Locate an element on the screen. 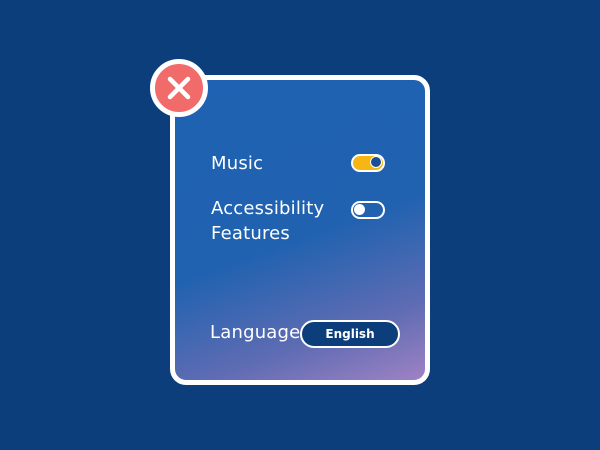 The height and width of the screenshot is (450, 600). close-icon is located at coordinates (179, 88).